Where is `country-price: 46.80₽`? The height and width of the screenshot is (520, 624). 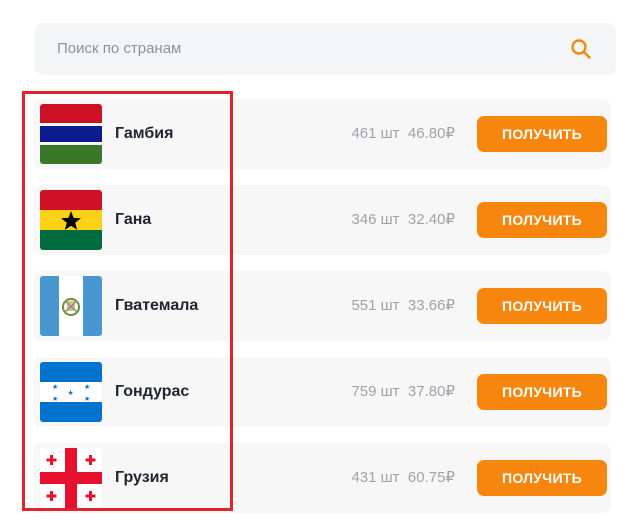
country-price: 46.80₽ is located at coordinates (431, 133).